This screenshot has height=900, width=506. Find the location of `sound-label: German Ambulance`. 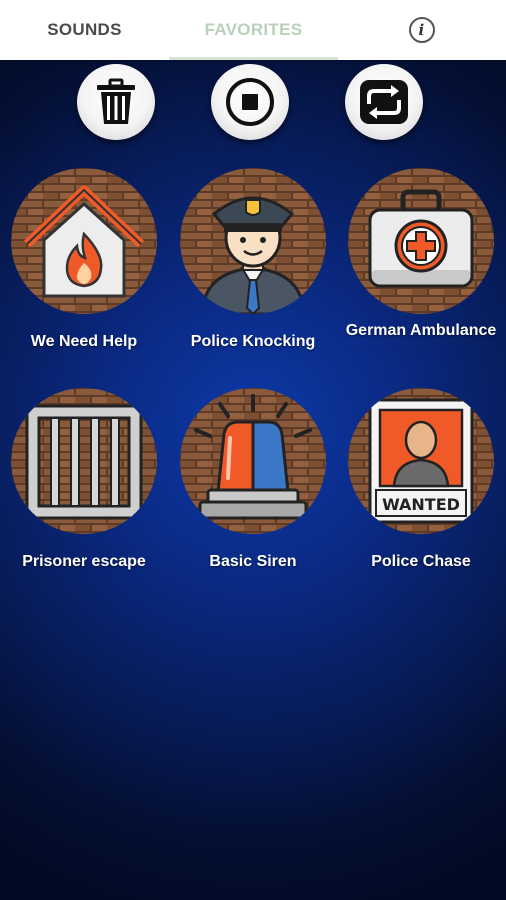

sound-label: German Ambulance is located at coordinates (421, 330).